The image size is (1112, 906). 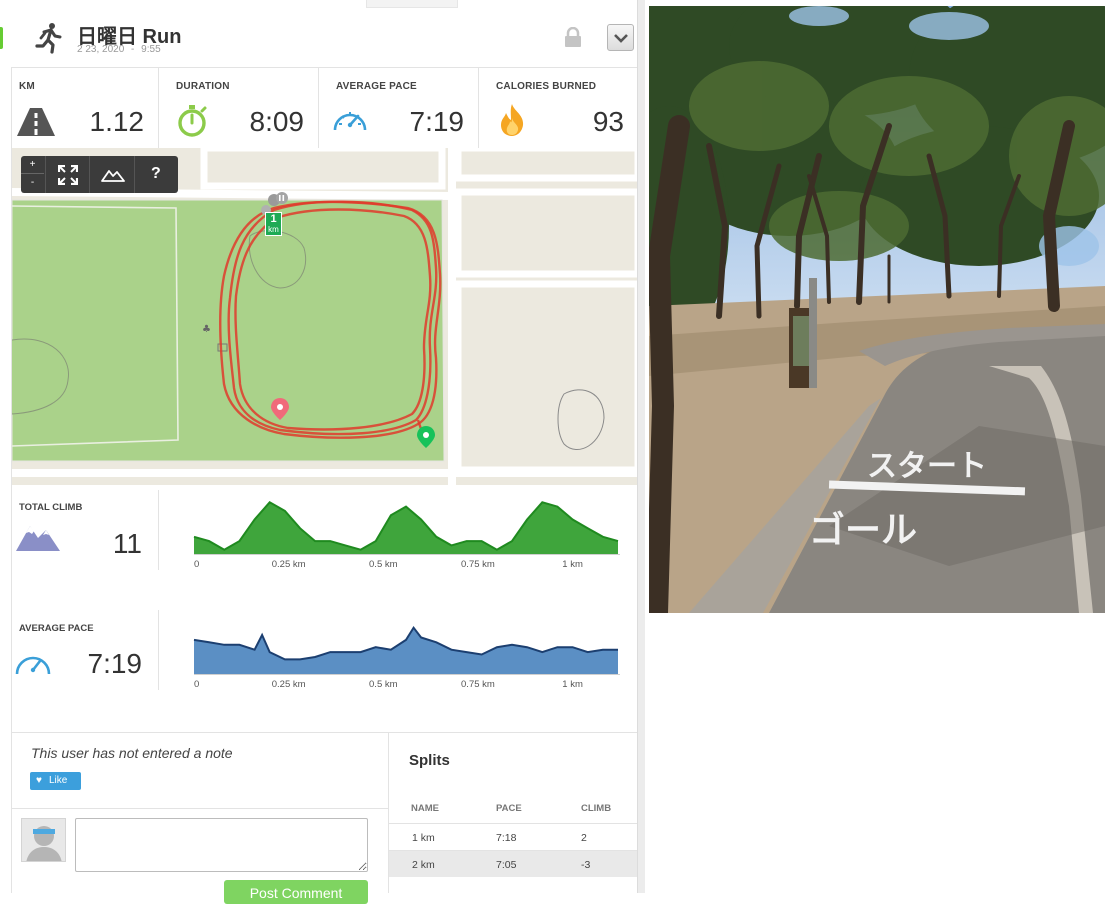 I want to click on help-button: ?, so click(x=156, y=174).